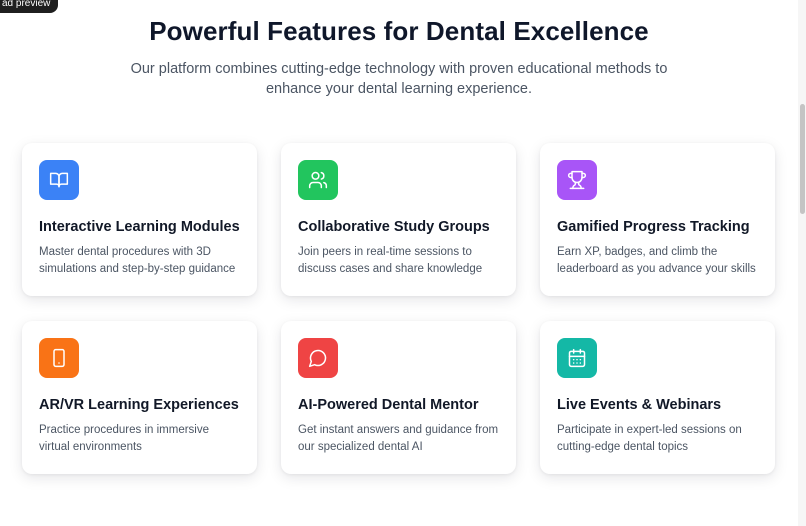 The image size is (806, 526). Describe the element at coordinates (399, 31) in the screenshot. I see `page-title: Powerful Features for Dental Excellence` at that location.